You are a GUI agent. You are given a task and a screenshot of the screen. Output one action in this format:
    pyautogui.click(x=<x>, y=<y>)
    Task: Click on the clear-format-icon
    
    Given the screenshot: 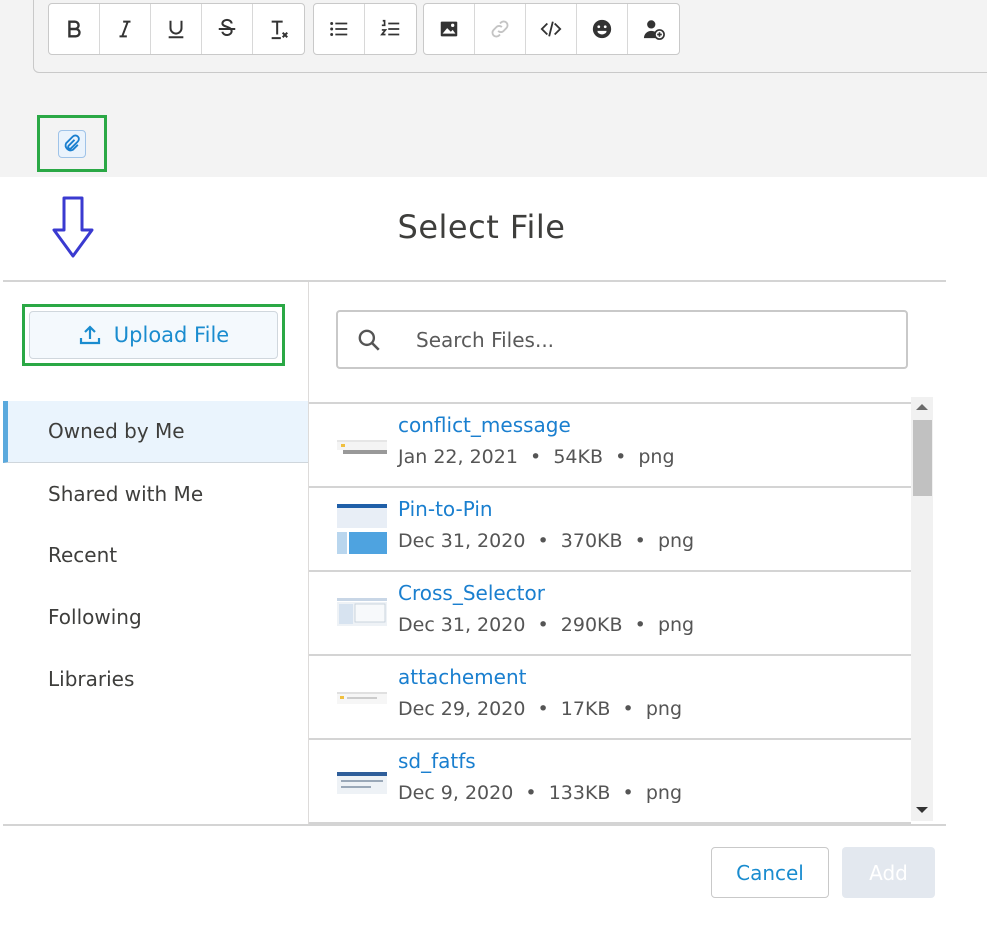 What is the action you would take?
    pyautogui.click(x=279, y=30)
    